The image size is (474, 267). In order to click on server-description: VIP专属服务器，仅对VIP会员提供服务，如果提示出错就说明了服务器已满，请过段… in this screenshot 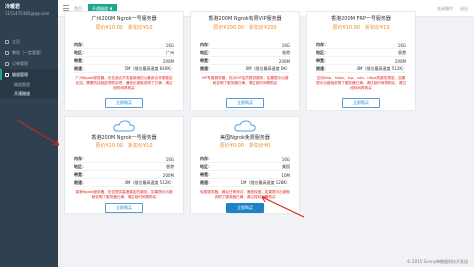, I will do `click(245, 80)`.